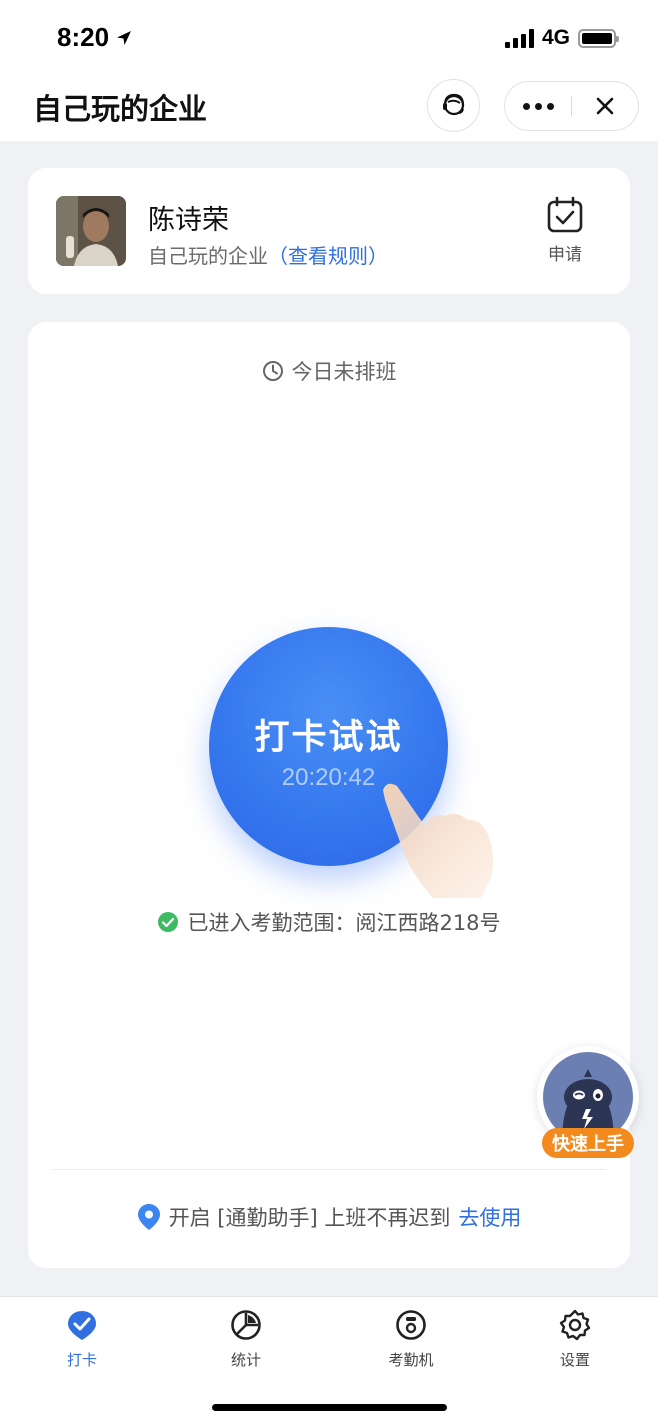 The width and height of the screenshot is (658, 1424). I want to click on page-title: 自己玩的企业, so click(120, 109).